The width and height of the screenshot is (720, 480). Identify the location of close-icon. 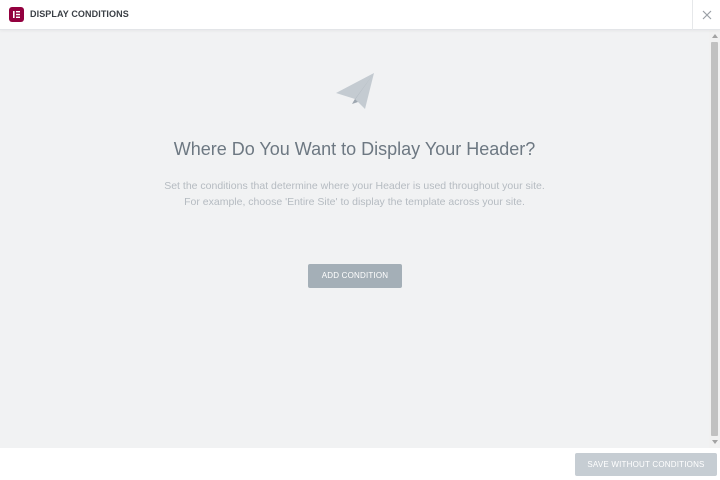
(707, 15).